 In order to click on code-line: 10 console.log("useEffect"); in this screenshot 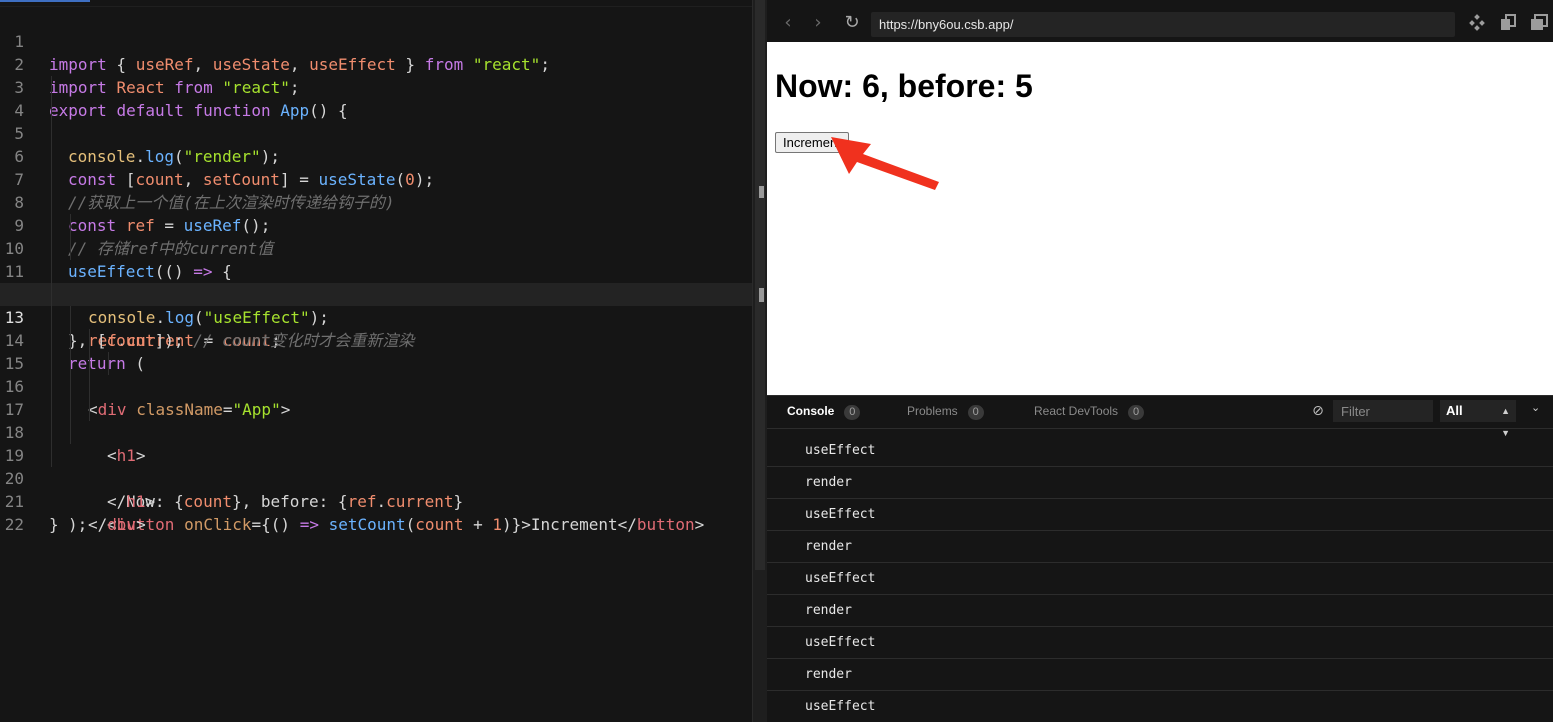, I will do `click(376, 270)`.